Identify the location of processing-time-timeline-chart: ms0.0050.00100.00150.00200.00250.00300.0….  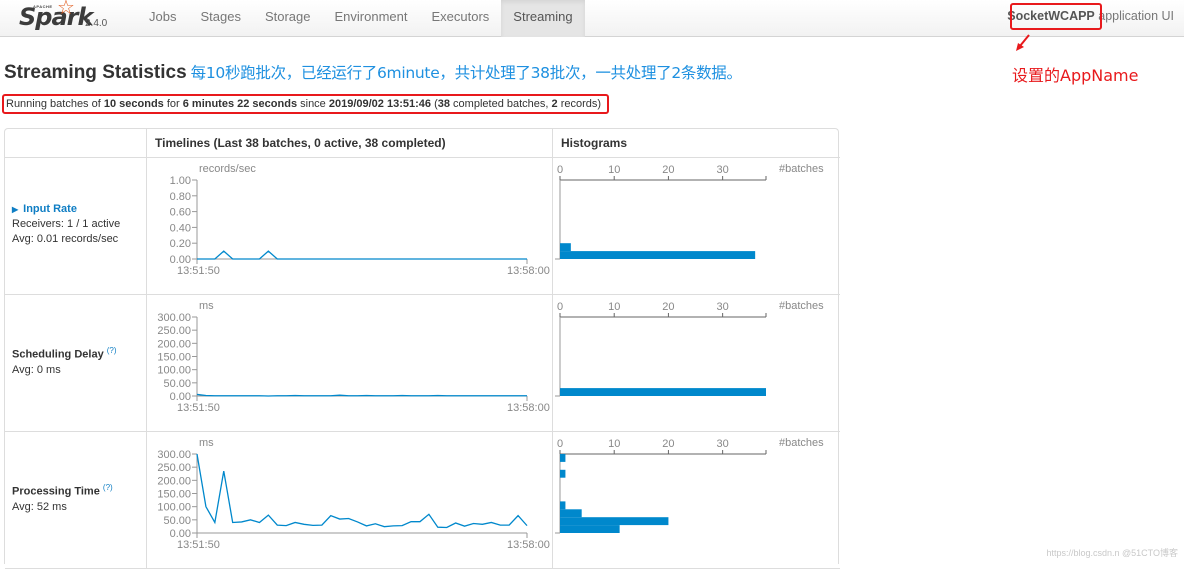
(350, 500).